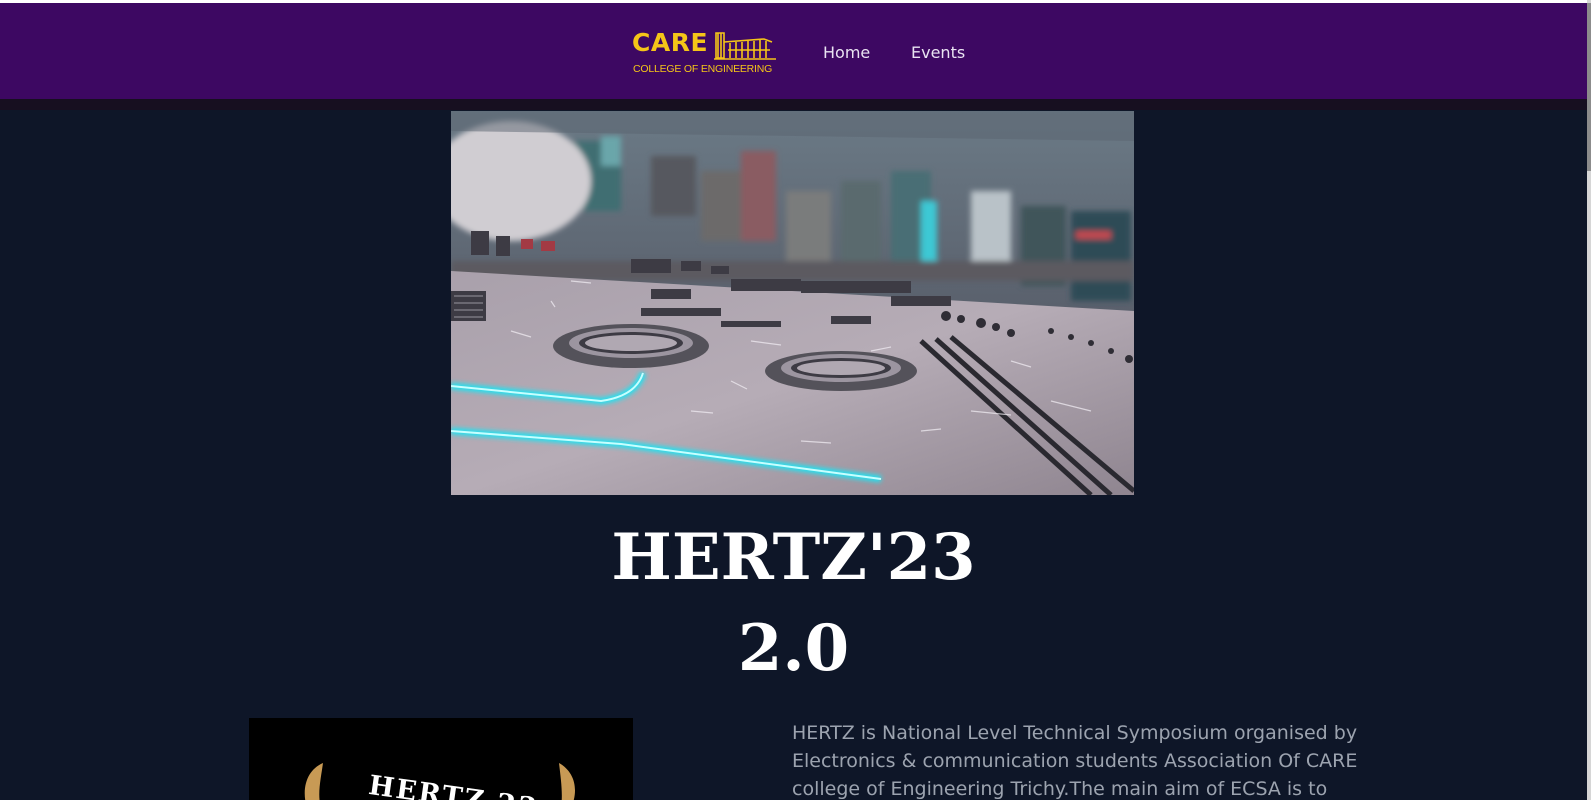 This screenshot has width=1591, height=800. I want to click on scrollbar-thumb, so click(1589, 87).